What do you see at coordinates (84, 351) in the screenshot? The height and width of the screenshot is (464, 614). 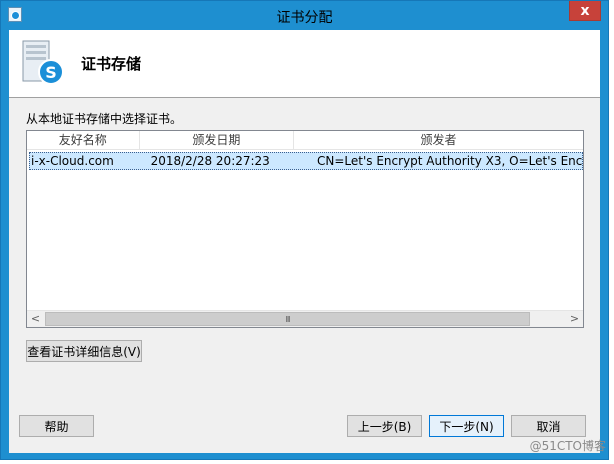 I see `view-certificate-details-button: 查看证书详细信息(V)` at bounding box center [84, 351].